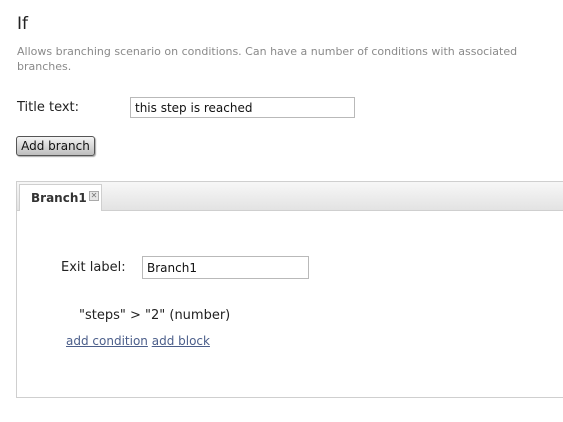  I want to click on branch-actions: add condition add block, so click(138, 341).